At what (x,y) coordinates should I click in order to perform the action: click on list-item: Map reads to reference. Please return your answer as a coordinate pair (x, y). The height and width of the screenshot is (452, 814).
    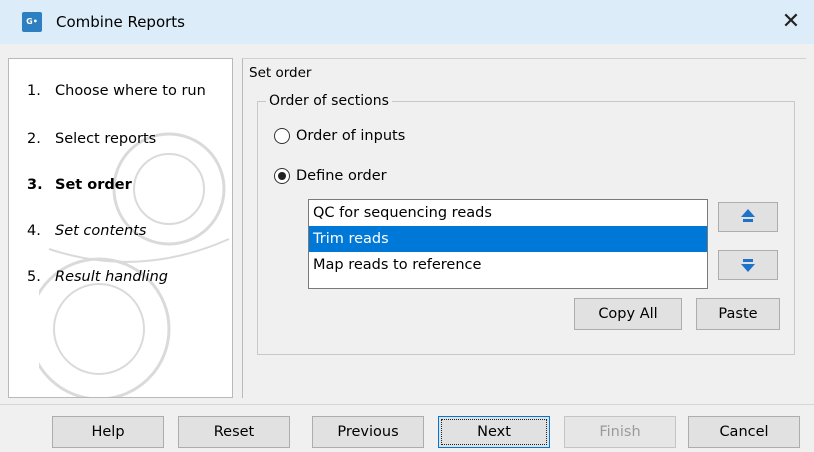
    Looking at the image, I should click on (508, 265).